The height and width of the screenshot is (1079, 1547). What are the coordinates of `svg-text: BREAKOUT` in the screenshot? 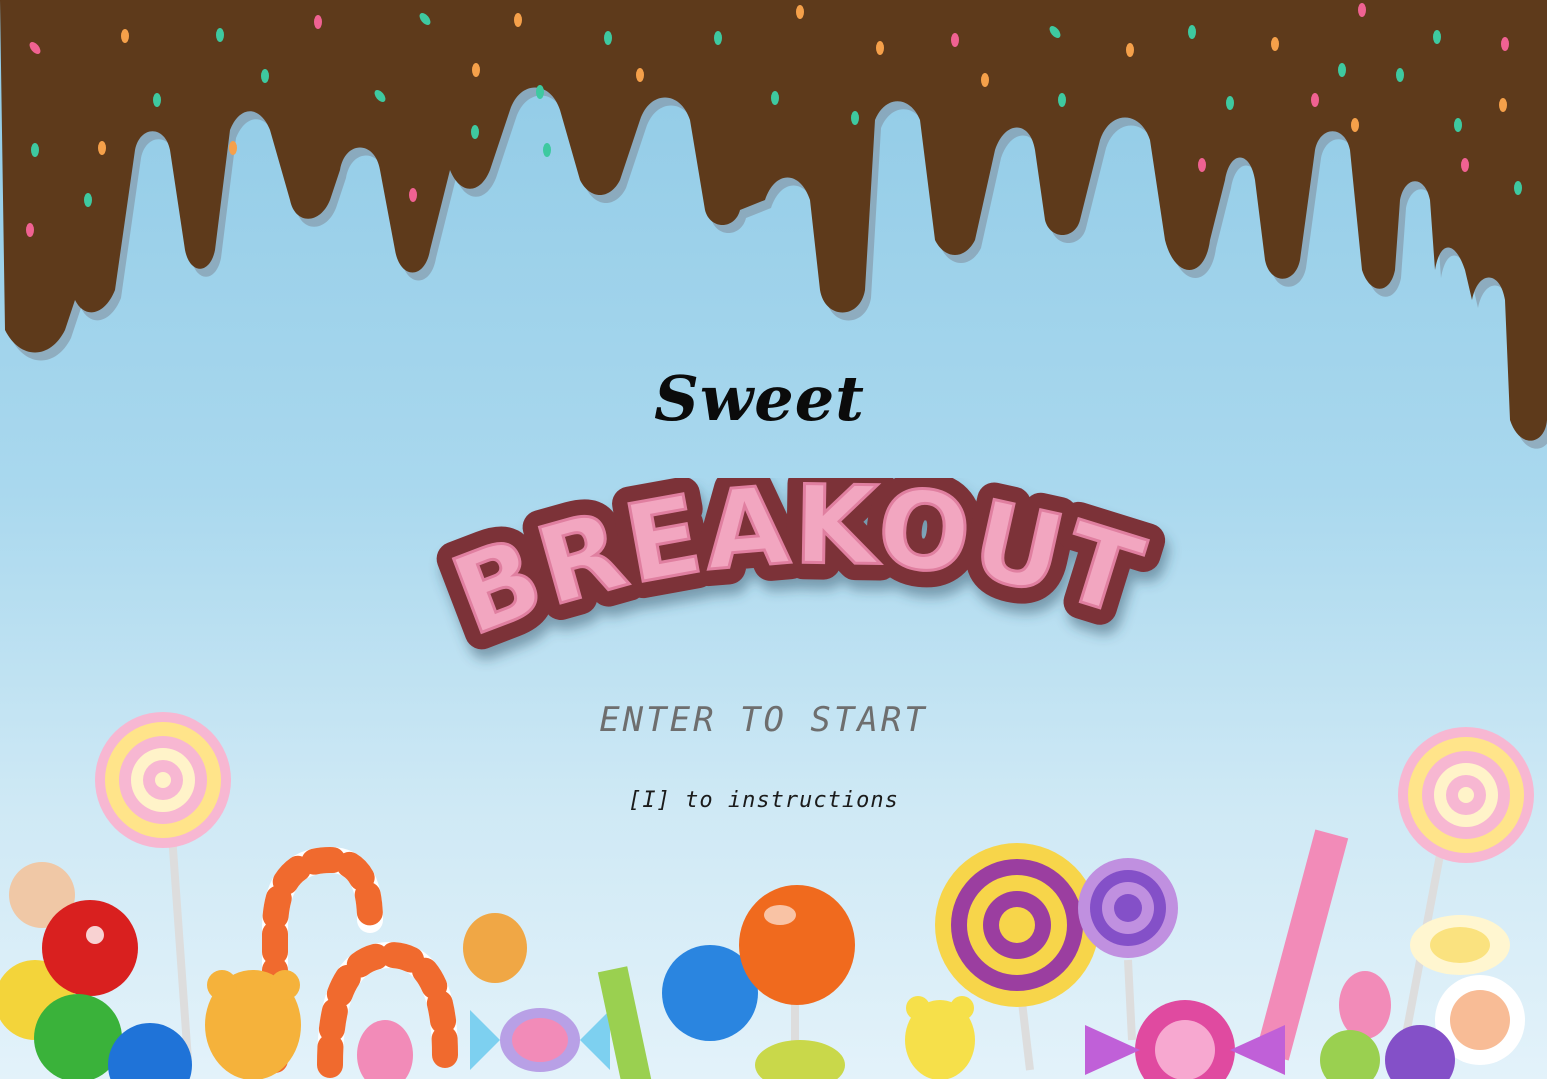 It's located at (797, 569).